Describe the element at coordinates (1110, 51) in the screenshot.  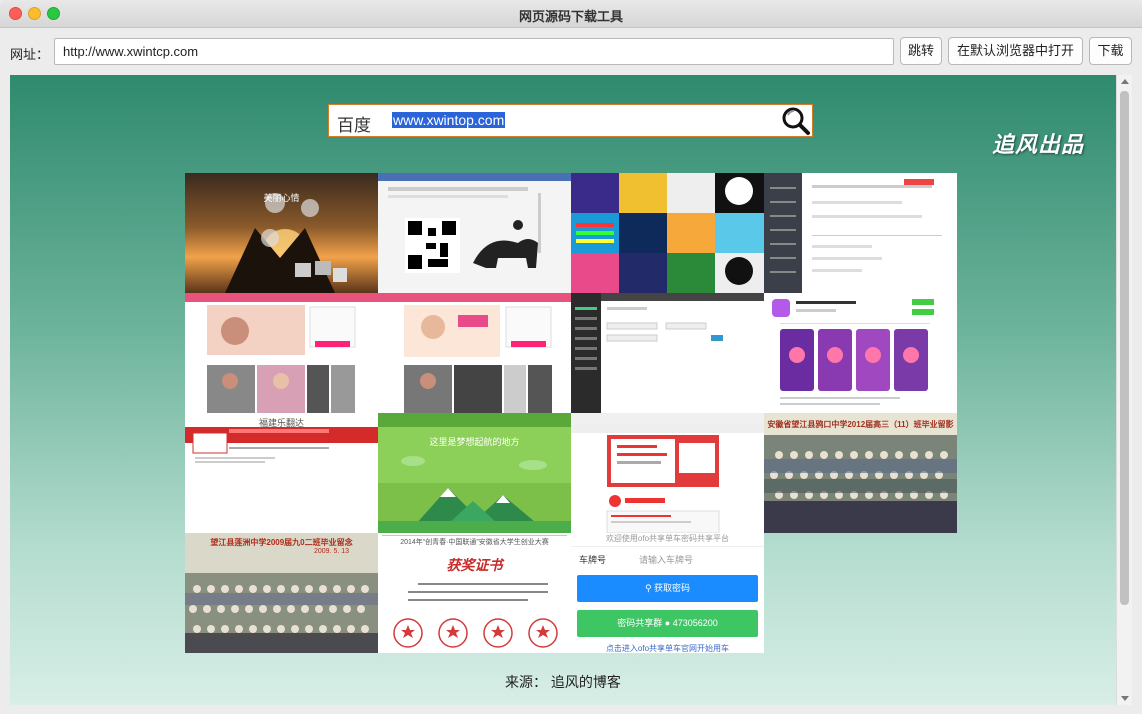
I see `download-button: 下载` at that location.